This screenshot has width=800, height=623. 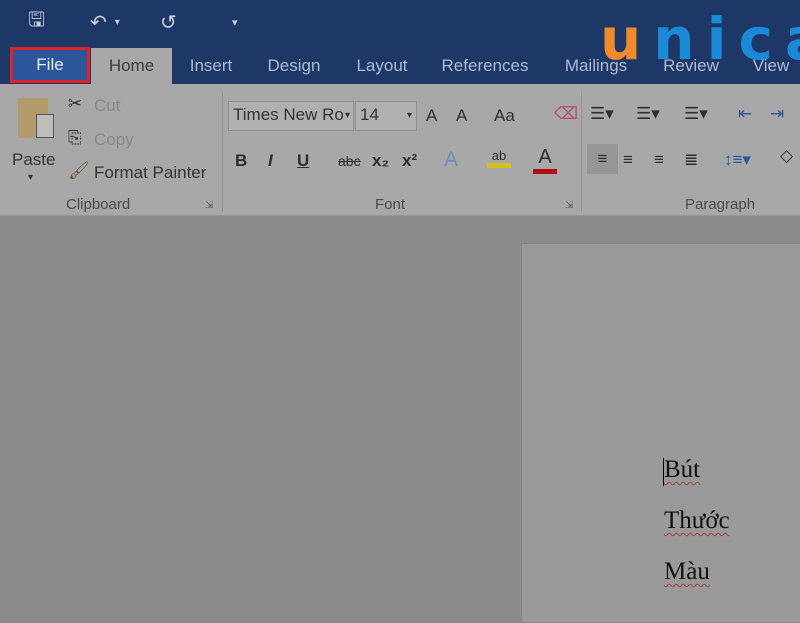 I want to click on bold-button: B, so click(x=241, y=161).